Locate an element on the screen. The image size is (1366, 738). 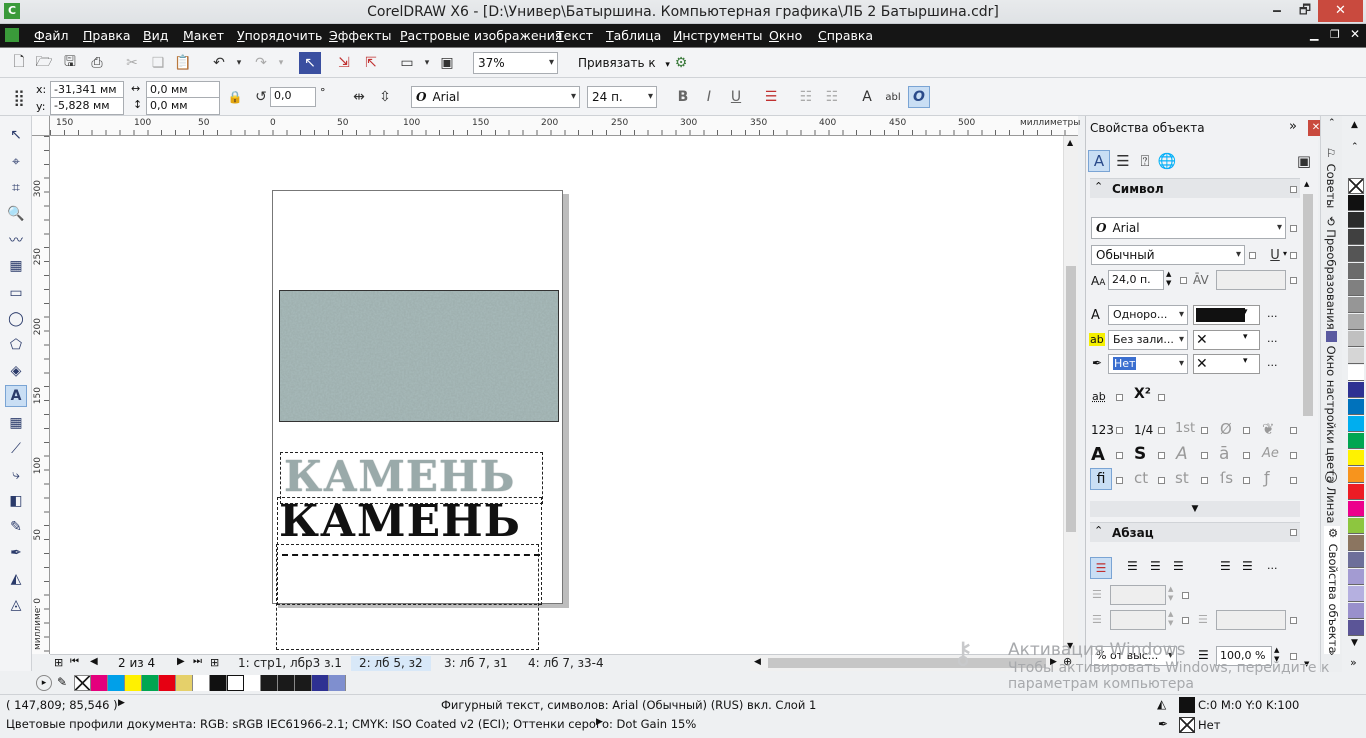
fill-color-dropdown: ▾ is located at coordinates (1245, 312).